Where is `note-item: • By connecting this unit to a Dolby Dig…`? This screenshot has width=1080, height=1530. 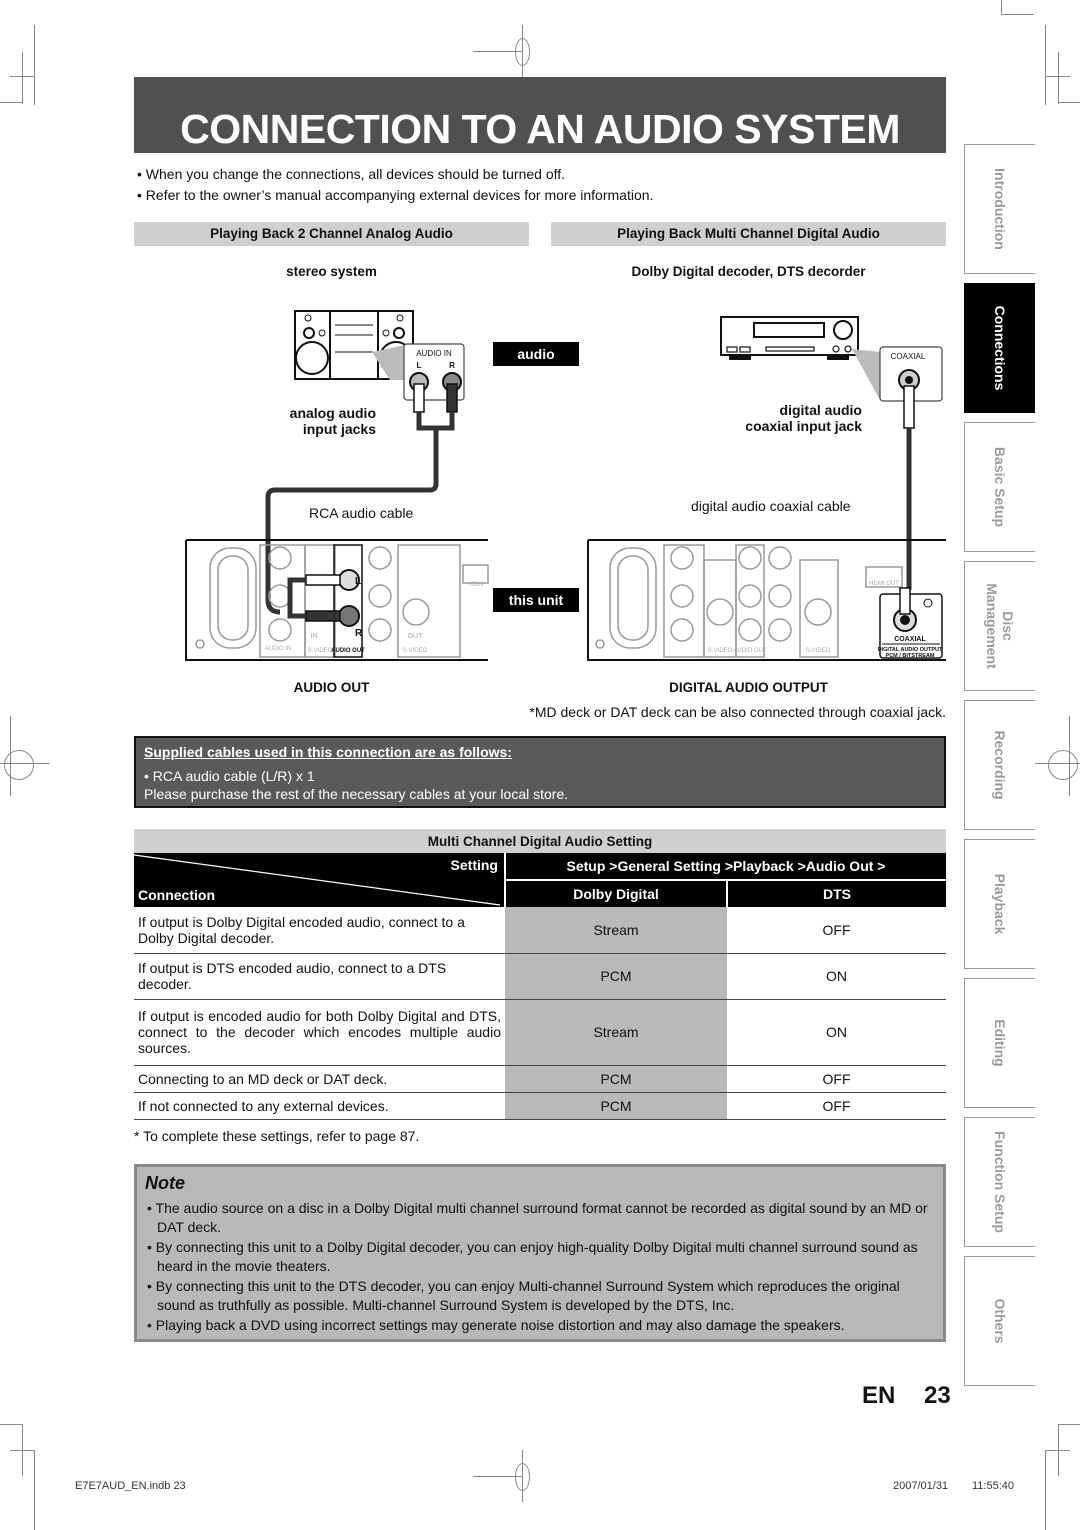
note-item: • By connecting this unit to a Dolby Dig… is located at coordinates (532, 1256).